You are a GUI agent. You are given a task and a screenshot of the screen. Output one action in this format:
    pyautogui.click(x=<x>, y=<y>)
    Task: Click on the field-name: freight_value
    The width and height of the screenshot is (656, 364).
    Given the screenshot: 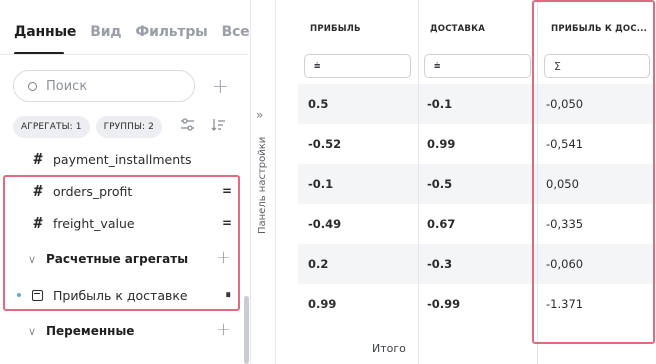 What is the action you would take?
    pyautogui.click(x=94, y=223)
    